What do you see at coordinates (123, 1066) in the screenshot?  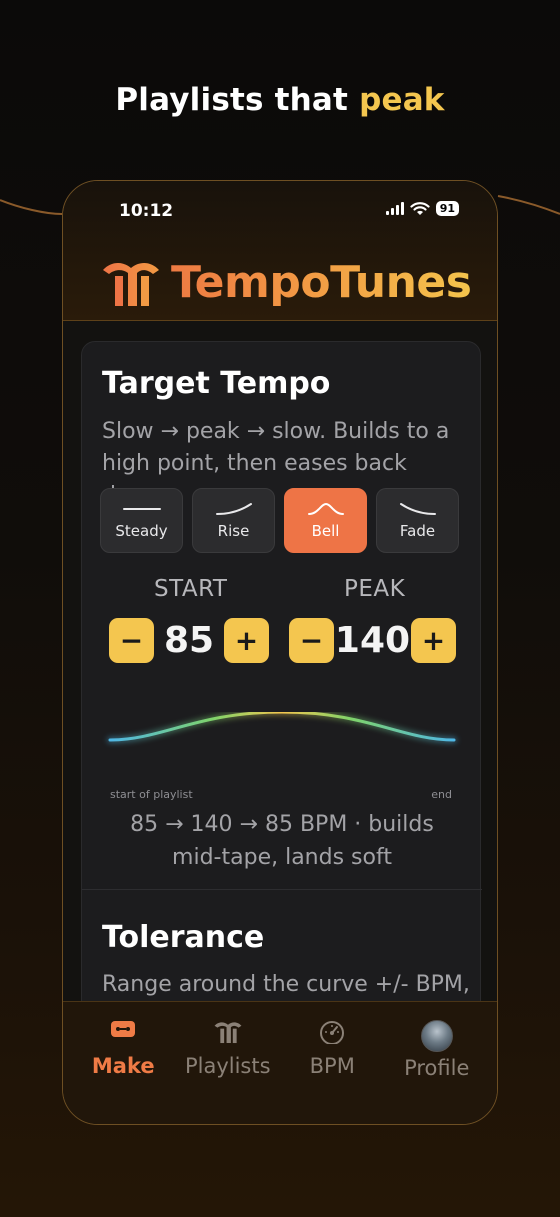 I see `tab-make-label: Make` at bounding box center [123, 1066].